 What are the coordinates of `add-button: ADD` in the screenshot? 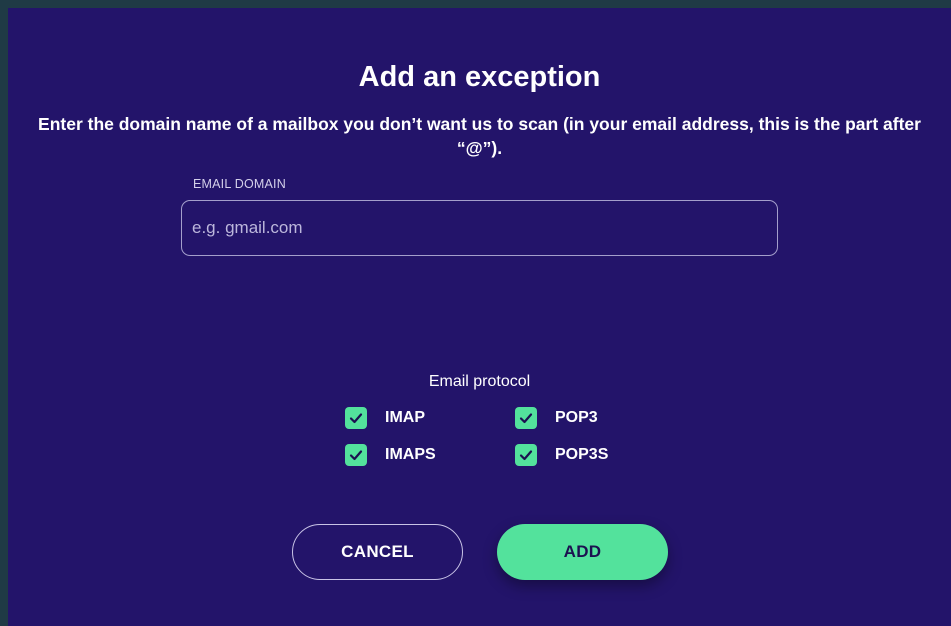 It's located at (582, 552).